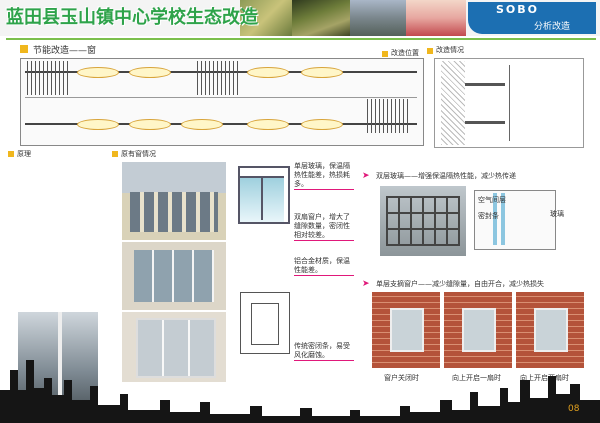 The width and height of the screenshot is (600, 423). What do you see at coordinates (453, 103) in the screenshot?
I see `wall-hatch` at bounding box center [453, 103].